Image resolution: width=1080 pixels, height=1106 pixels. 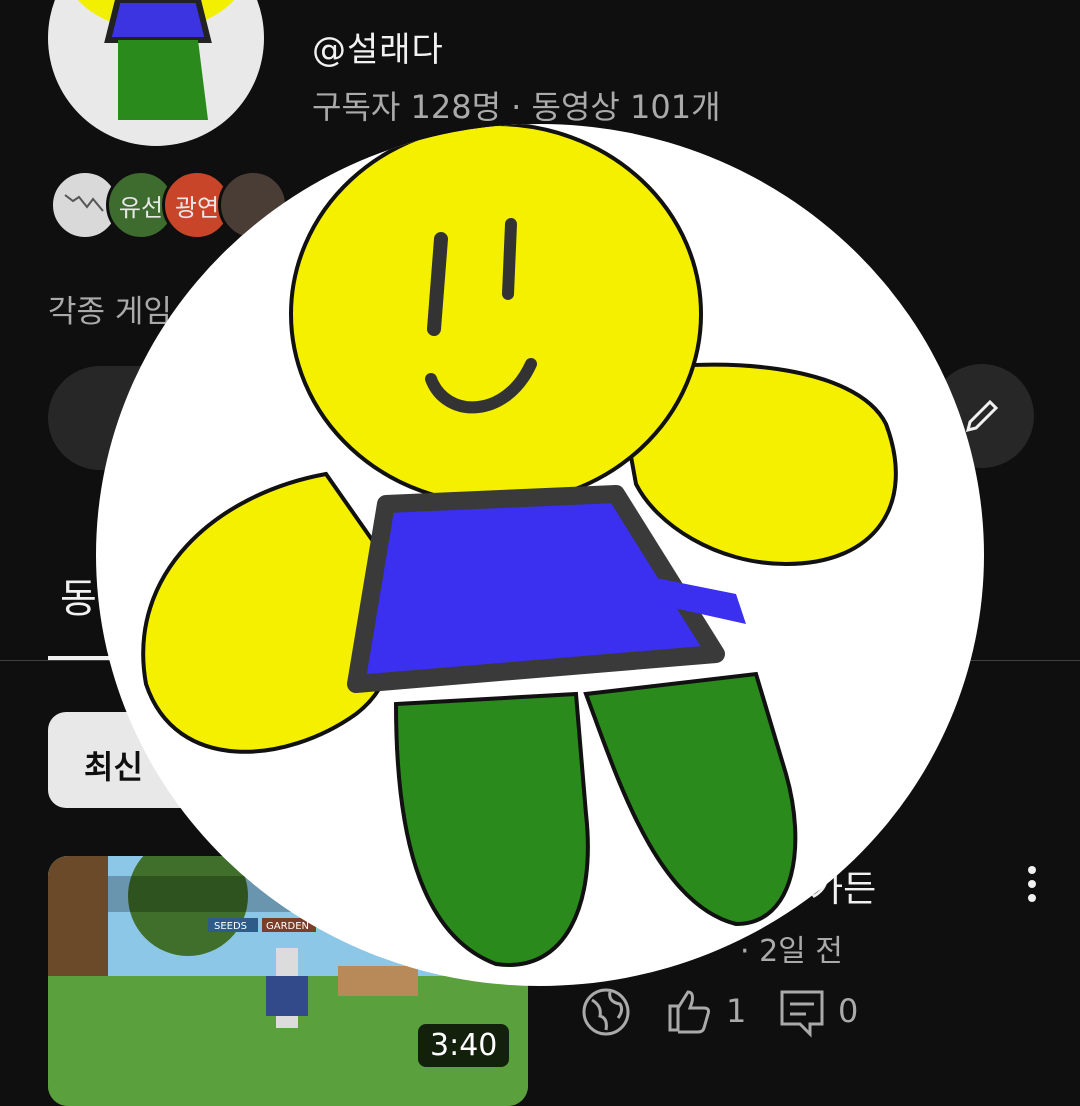 I want to click on globe-icon, so click(x=606, y=1014).